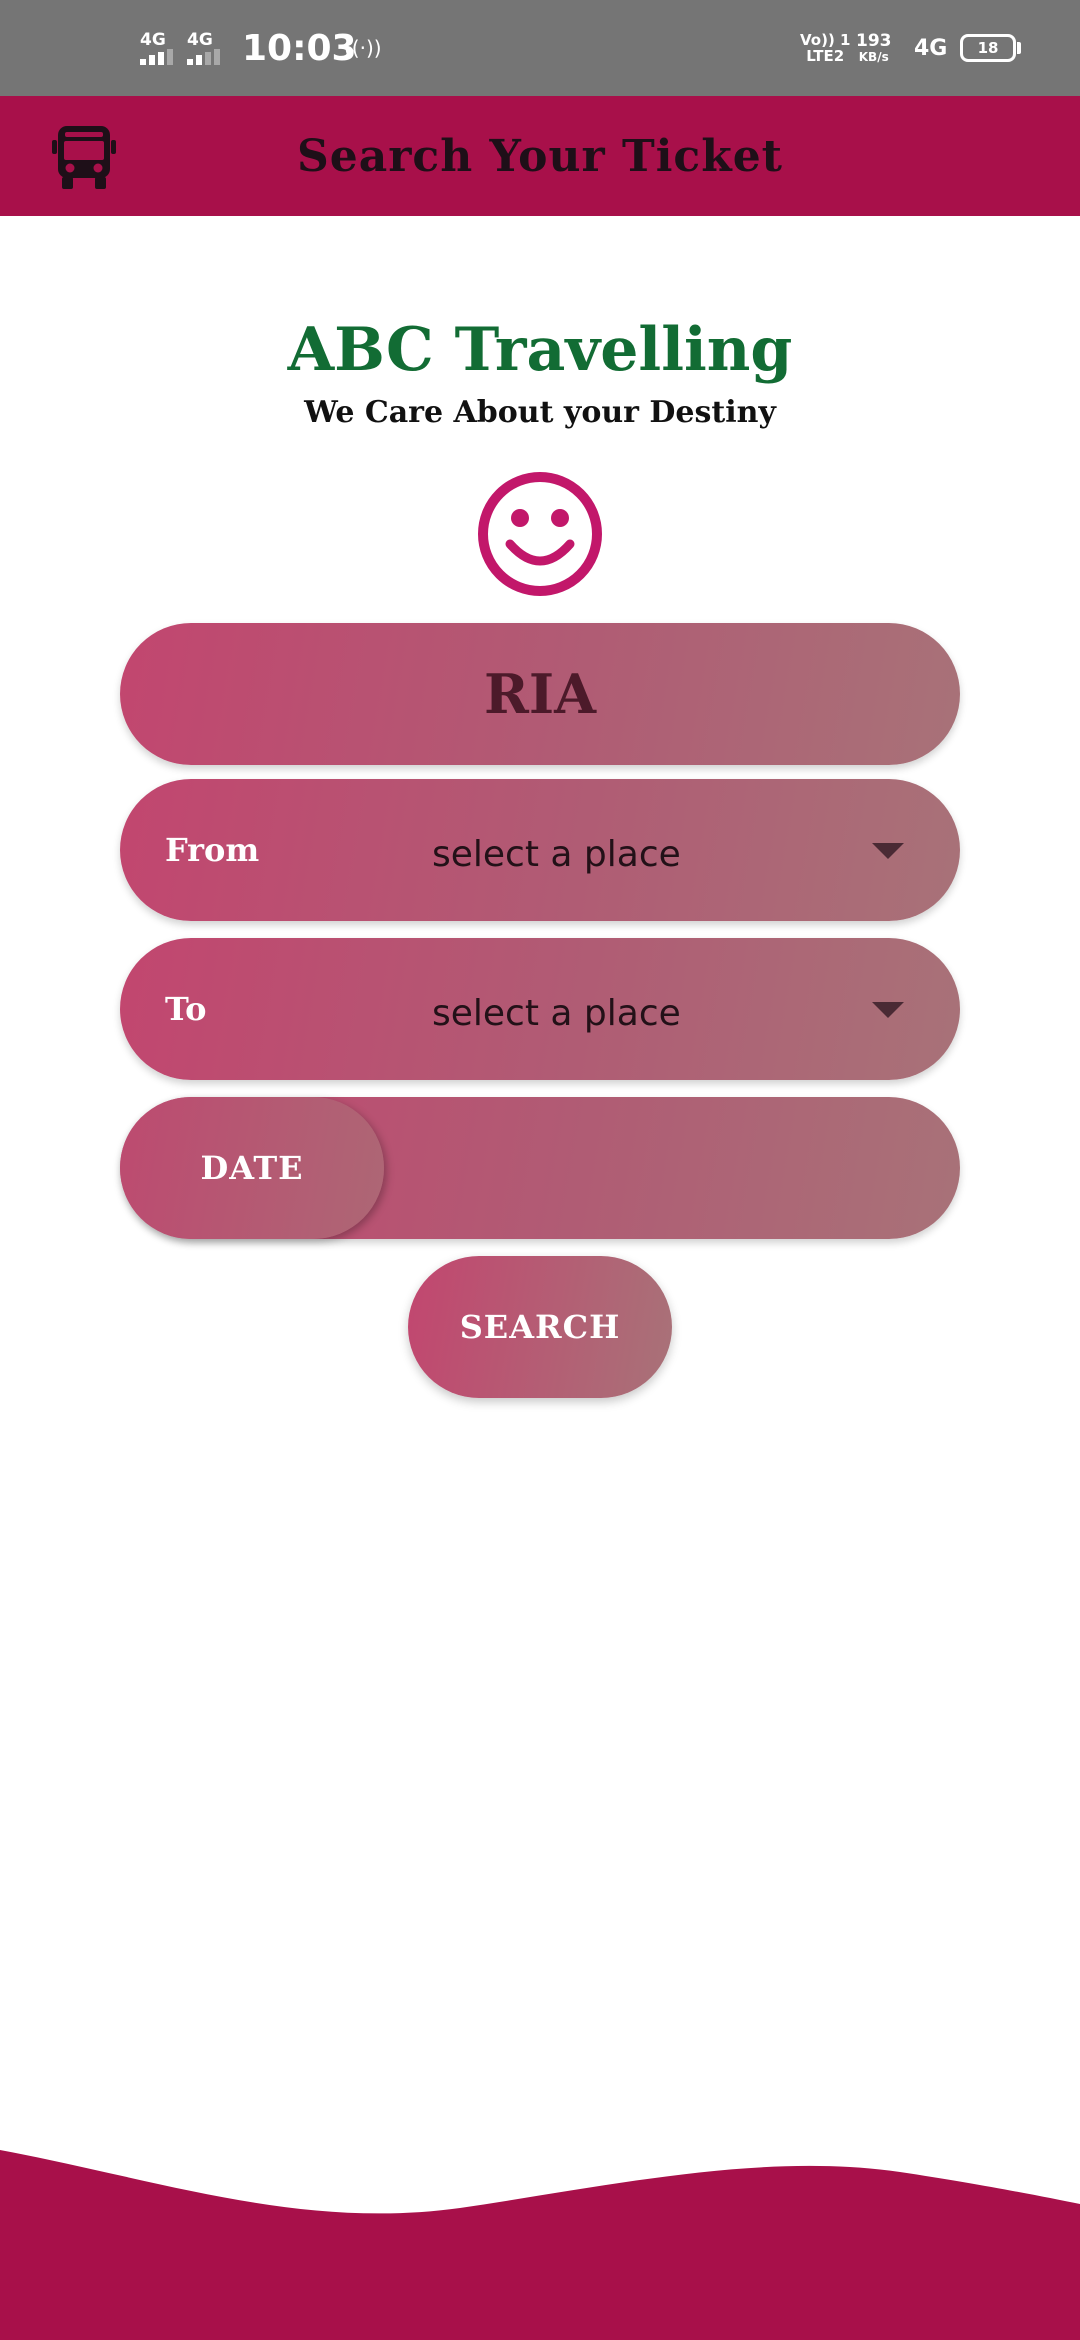 Image resolution: width=1080 pixels, height=2340 pixels. What do you see at coordinates (299, 48) in the screenshot?
I see `status-time: 10:03` at bounding box center [299, 48].